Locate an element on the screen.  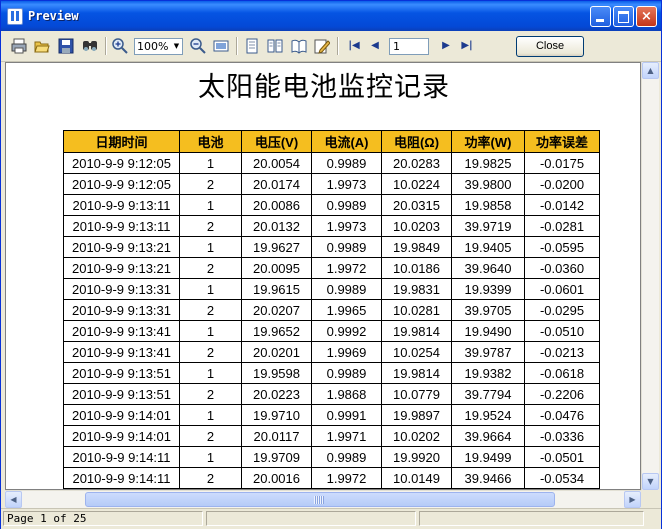
page-number-value: 1 is located at coordinates (396, 46).